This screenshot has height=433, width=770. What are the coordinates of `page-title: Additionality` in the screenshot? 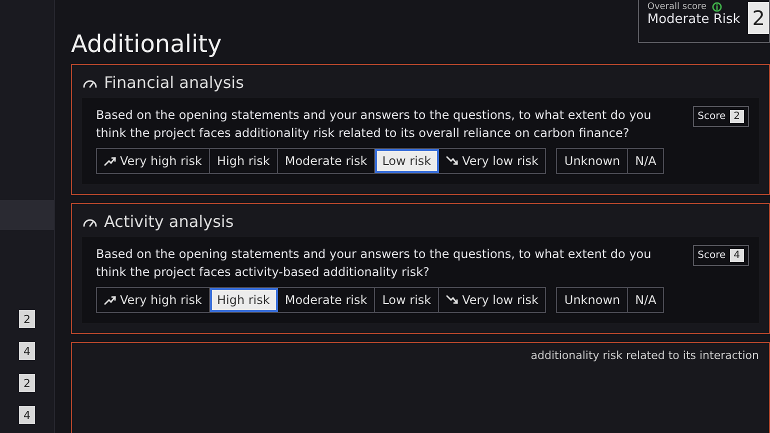 It's located at (146, 44).